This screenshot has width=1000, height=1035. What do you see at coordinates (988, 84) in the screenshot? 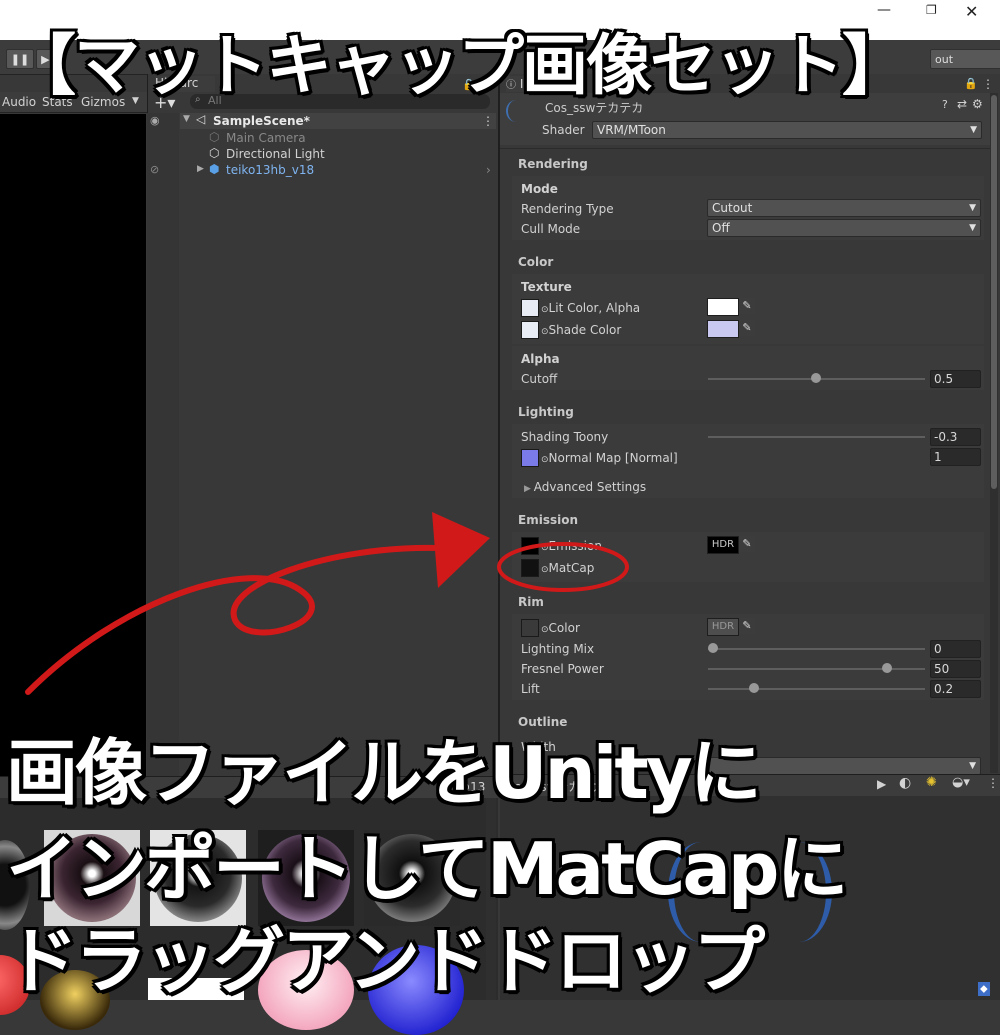
I see `inspector-menu-icon: ⋮` at bounding box center [988, 84].